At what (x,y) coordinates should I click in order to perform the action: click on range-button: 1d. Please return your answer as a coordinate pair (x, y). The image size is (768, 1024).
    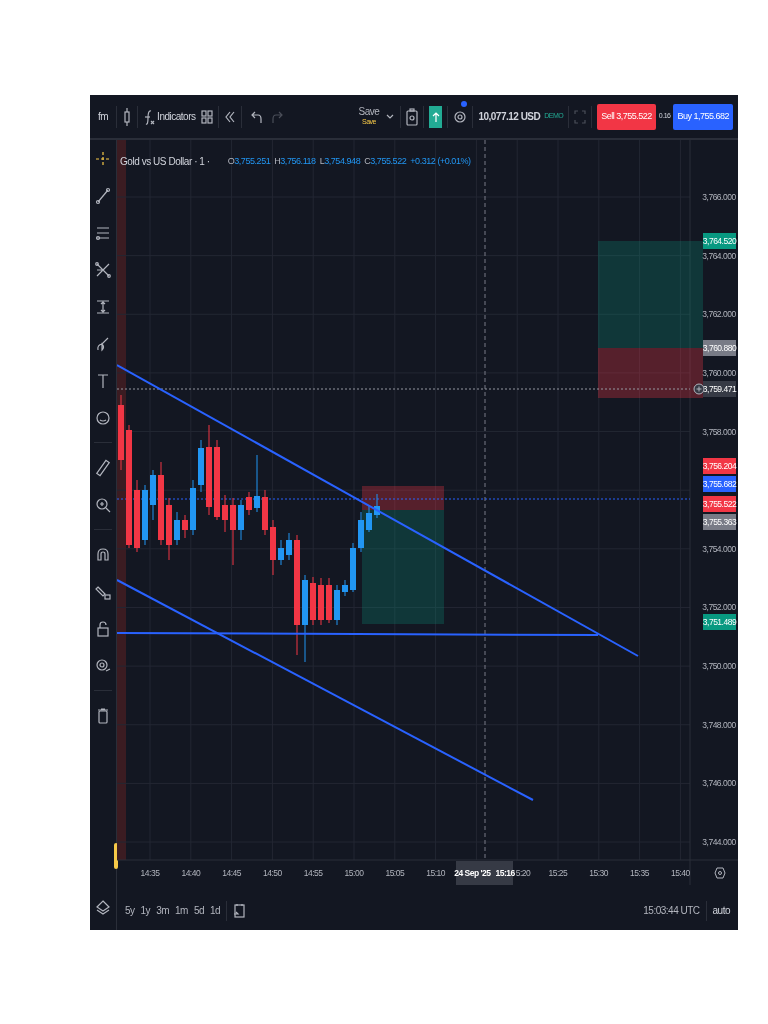
    Looking at the image, I should click on (215, 910).